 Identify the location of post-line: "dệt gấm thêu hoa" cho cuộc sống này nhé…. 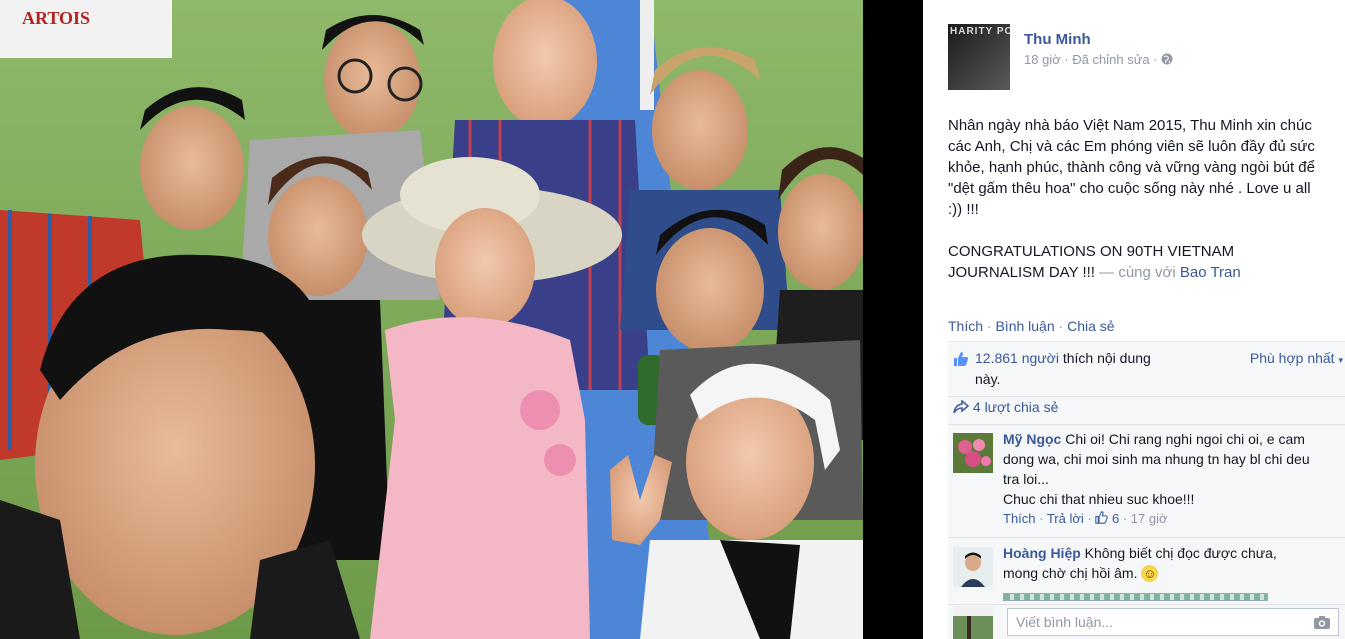
(1129, 188).